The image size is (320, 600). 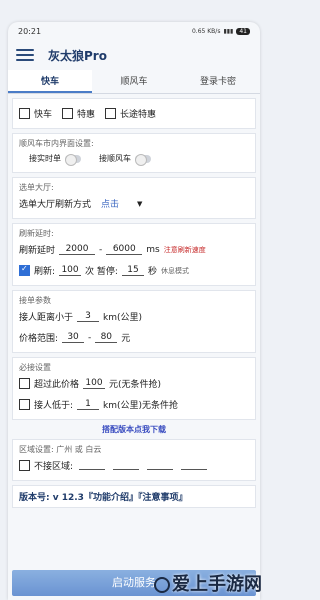 What do you see at coordinates (30, 31) in the screenshot?
I see `status-time: 20:21` at bounding box center [30, 31].